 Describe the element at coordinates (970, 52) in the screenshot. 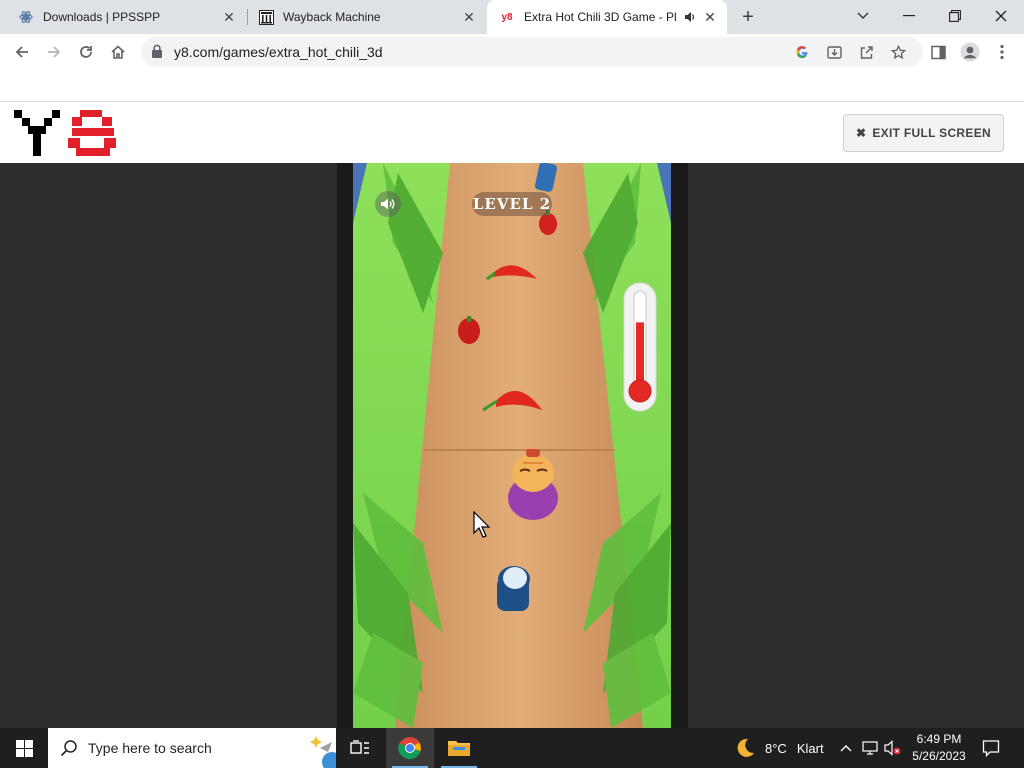

I see `profile-avatar-icon` at that location.